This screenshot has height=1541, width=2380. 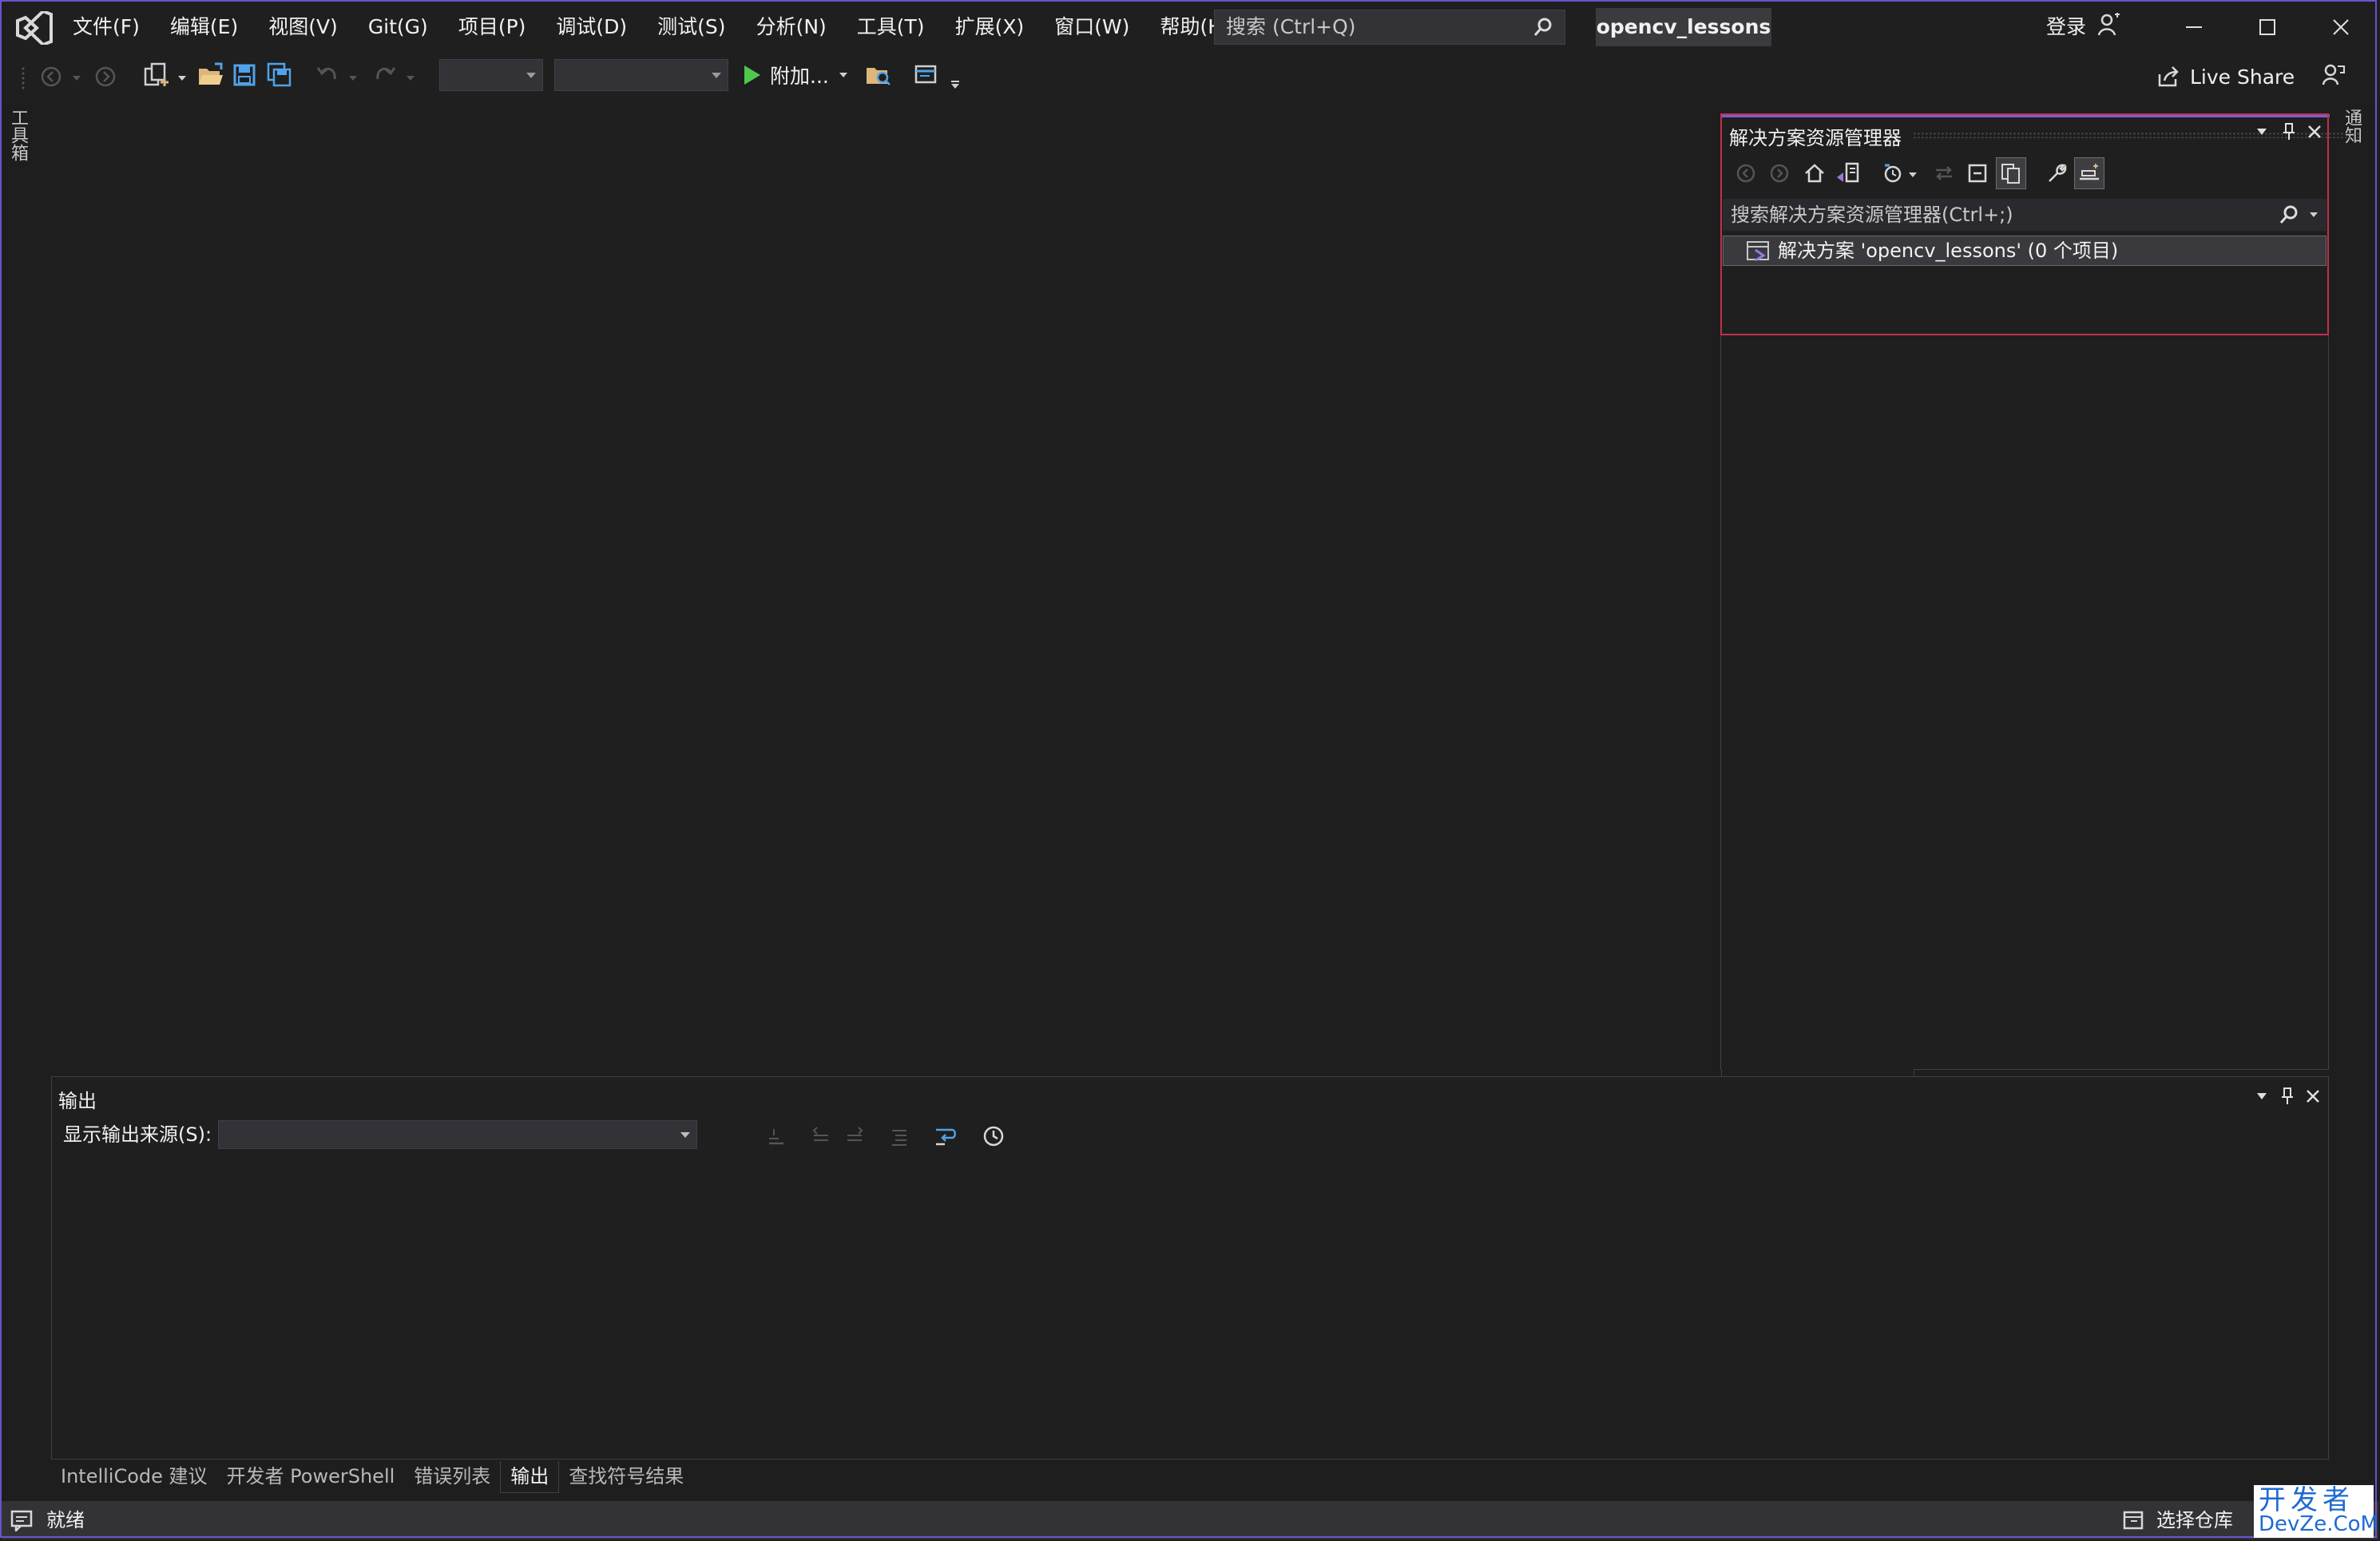 What do you see at coordinates (106, 27) in the screenshot?
I see `menu-item: 文件(F)` at bounding box center [106, 27].